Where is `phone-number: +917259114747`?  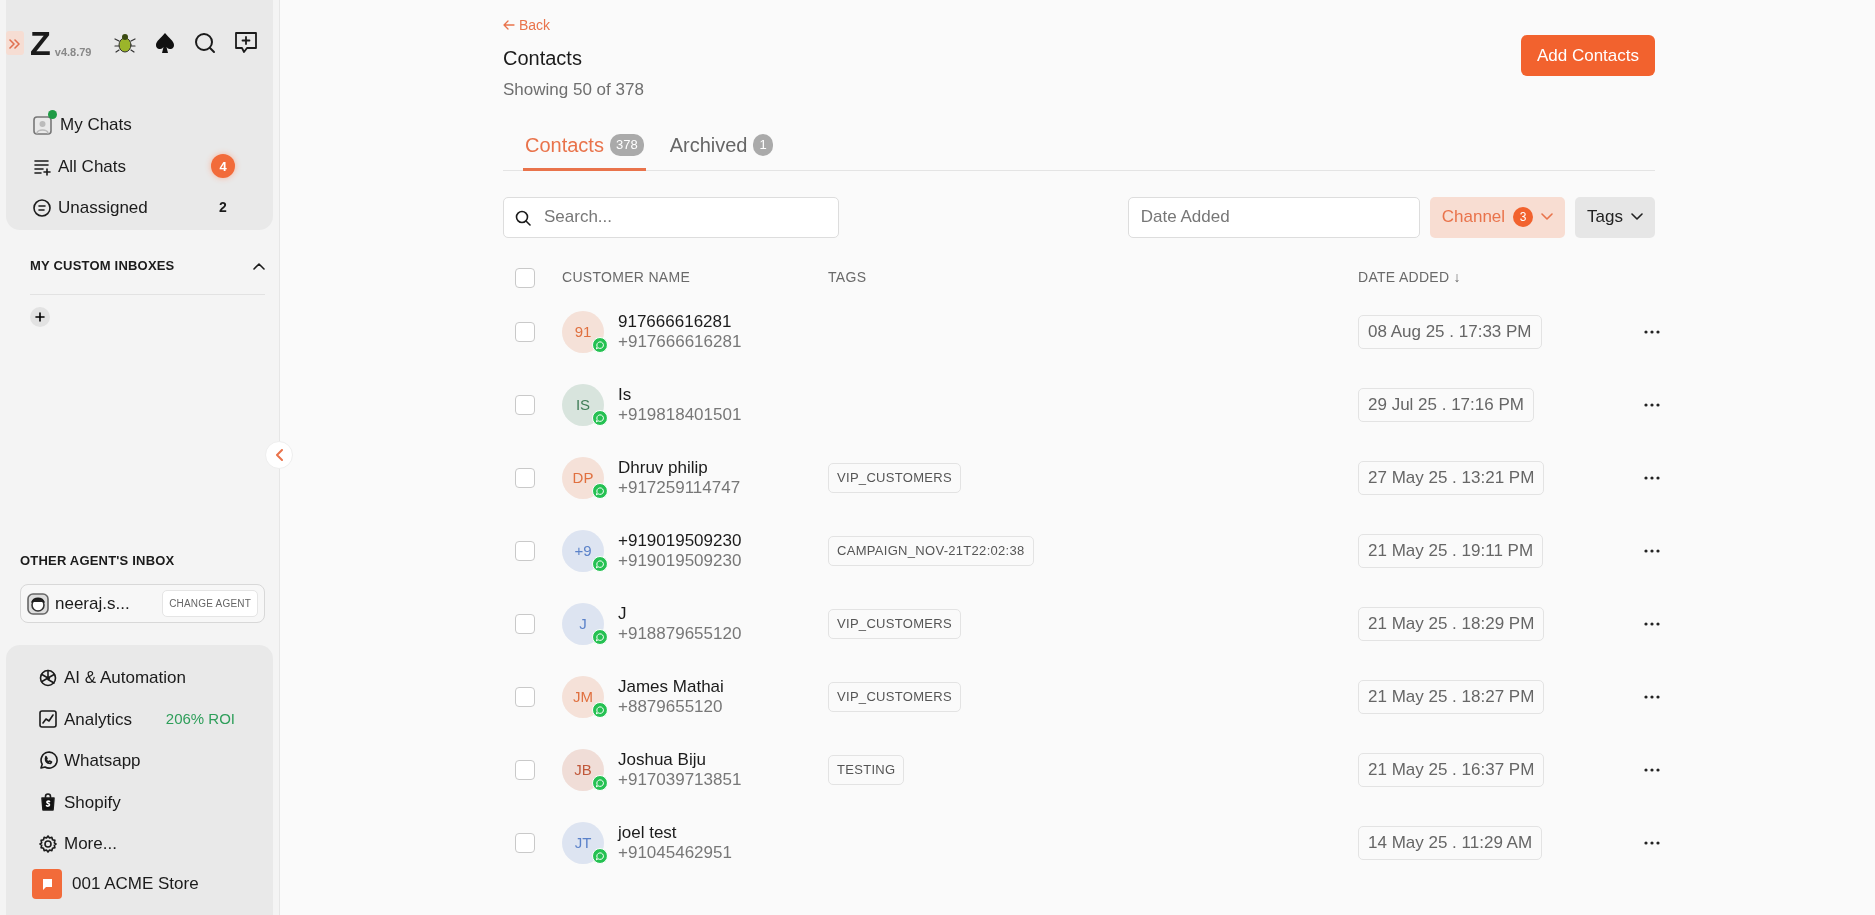
phone-number: +917259114747 is located at coordinates (679, 488).